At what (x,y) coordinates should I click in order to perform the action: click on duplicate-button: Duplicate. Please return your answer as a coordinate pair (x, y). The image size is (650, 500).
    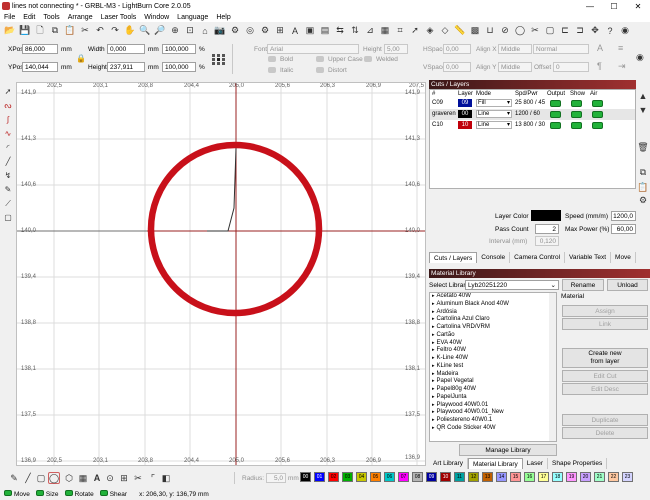
    Looking at the image, I should click on (605, 420).